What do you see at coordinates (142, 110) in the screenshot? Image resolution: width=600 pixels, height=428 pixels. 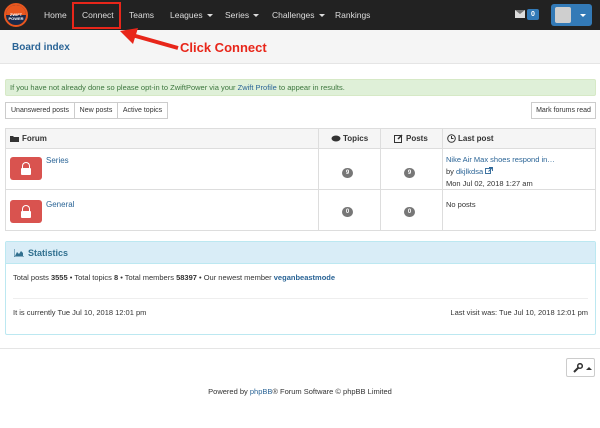 I see `active-topics-button: Active topics` at bounding box center [142, 110].